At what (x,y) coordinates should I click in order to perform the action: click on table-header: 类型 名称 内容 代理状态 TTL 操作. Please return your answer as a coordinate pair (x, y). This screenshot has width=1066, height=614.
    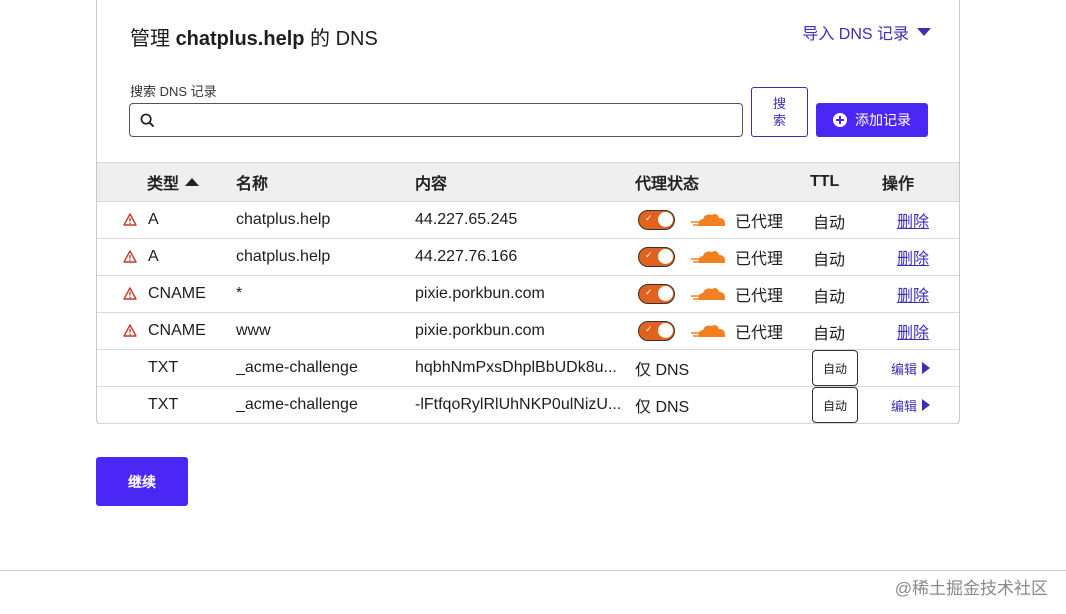
    Looking at the image, I should click on (528, 182).